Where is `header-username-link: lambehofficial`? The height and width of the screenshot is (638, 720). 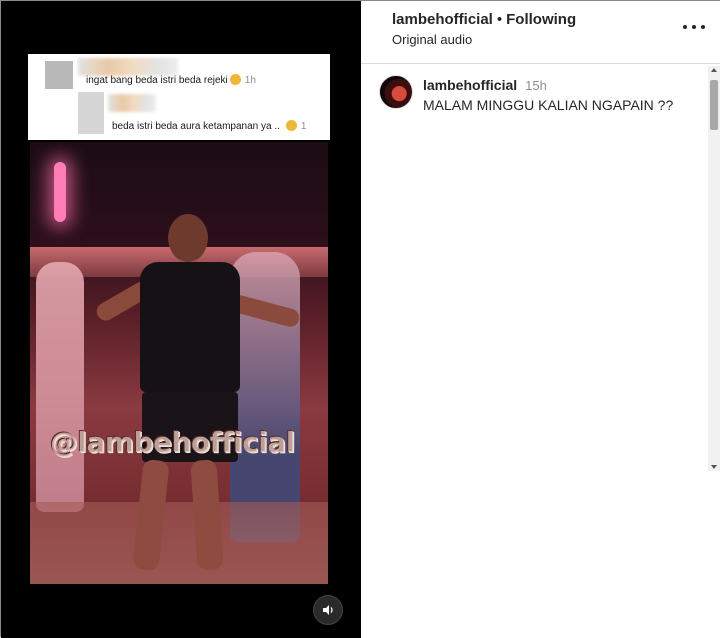 header-username-link: lambehofficial is located at coordinates (442, 19).